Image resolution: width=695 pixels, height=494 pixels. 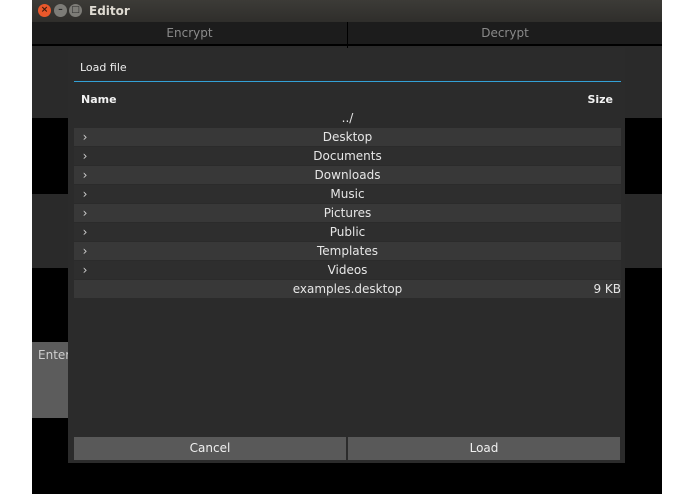 I want to click on file-row: examples.desktop 9 KB, so click(x=347, y=289).